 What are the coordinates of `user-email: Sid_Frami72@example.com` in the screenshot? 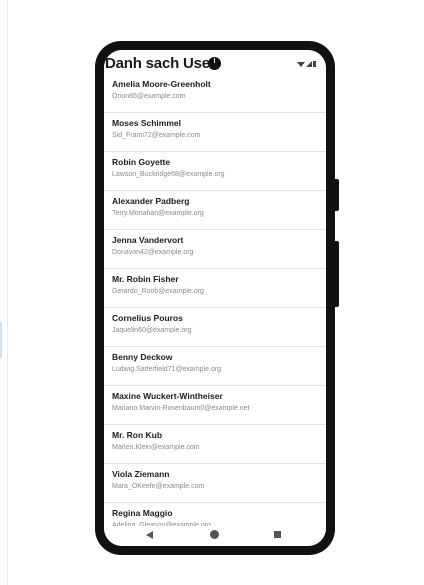 It's located at (156, 135).